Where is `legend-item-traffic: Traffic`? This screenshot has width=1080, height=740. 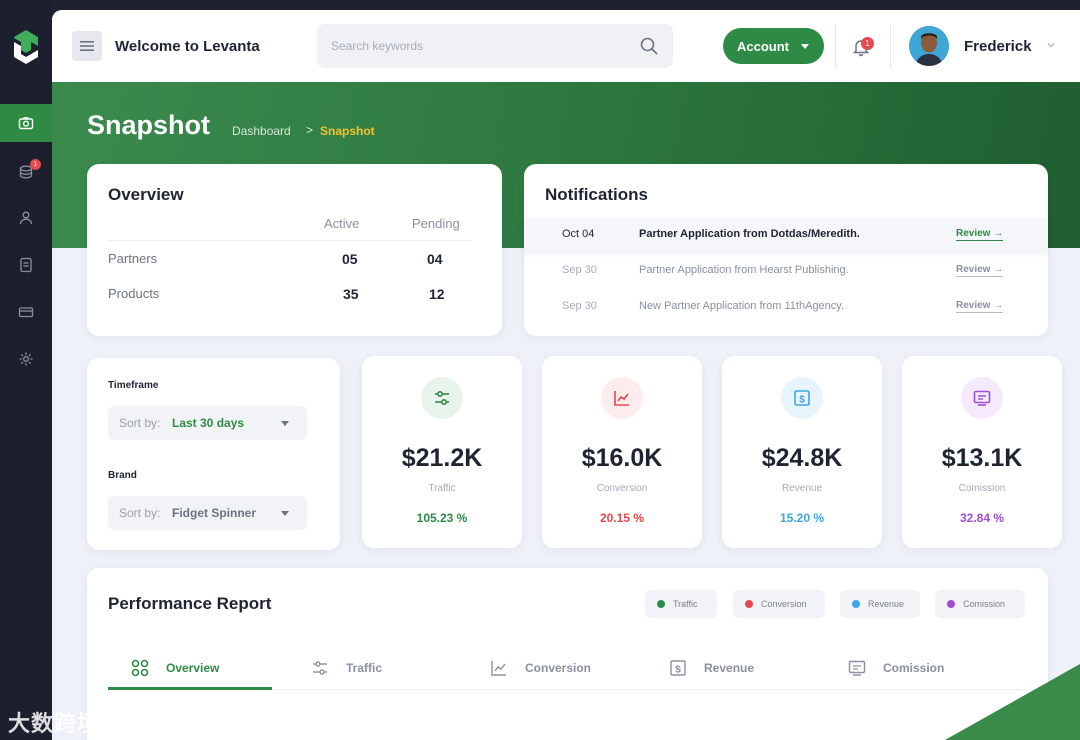
legend-item-traffic: Traffic is located at coordinates (681, 604).